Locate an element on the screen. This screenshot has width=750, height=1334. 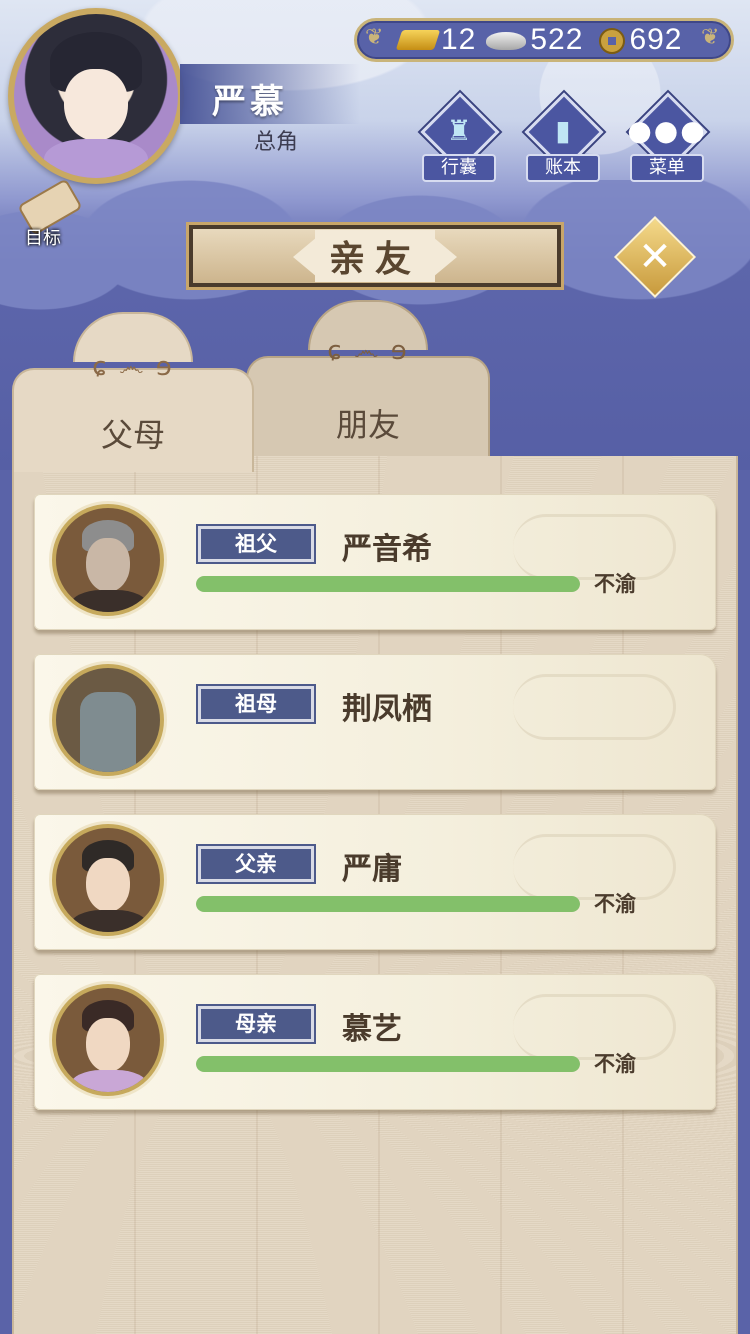
more-dots-icon: ●●● is located at coordinates (667, 130).